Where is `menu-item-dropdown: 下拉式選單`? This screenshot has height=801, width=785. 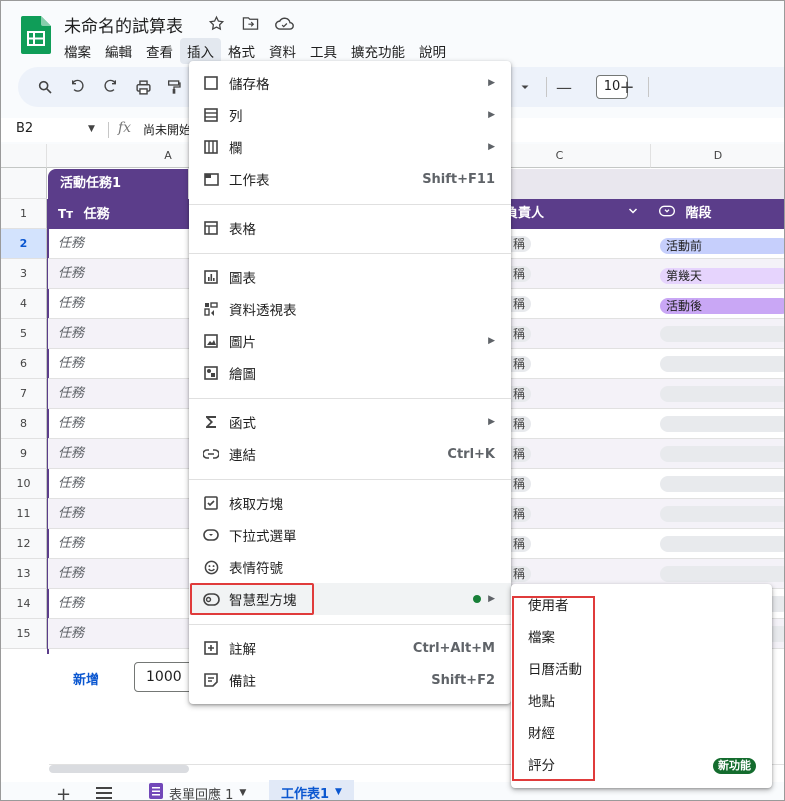 menu-item-dropdown: 下拉式選單 is located at coordinates (350, 535).